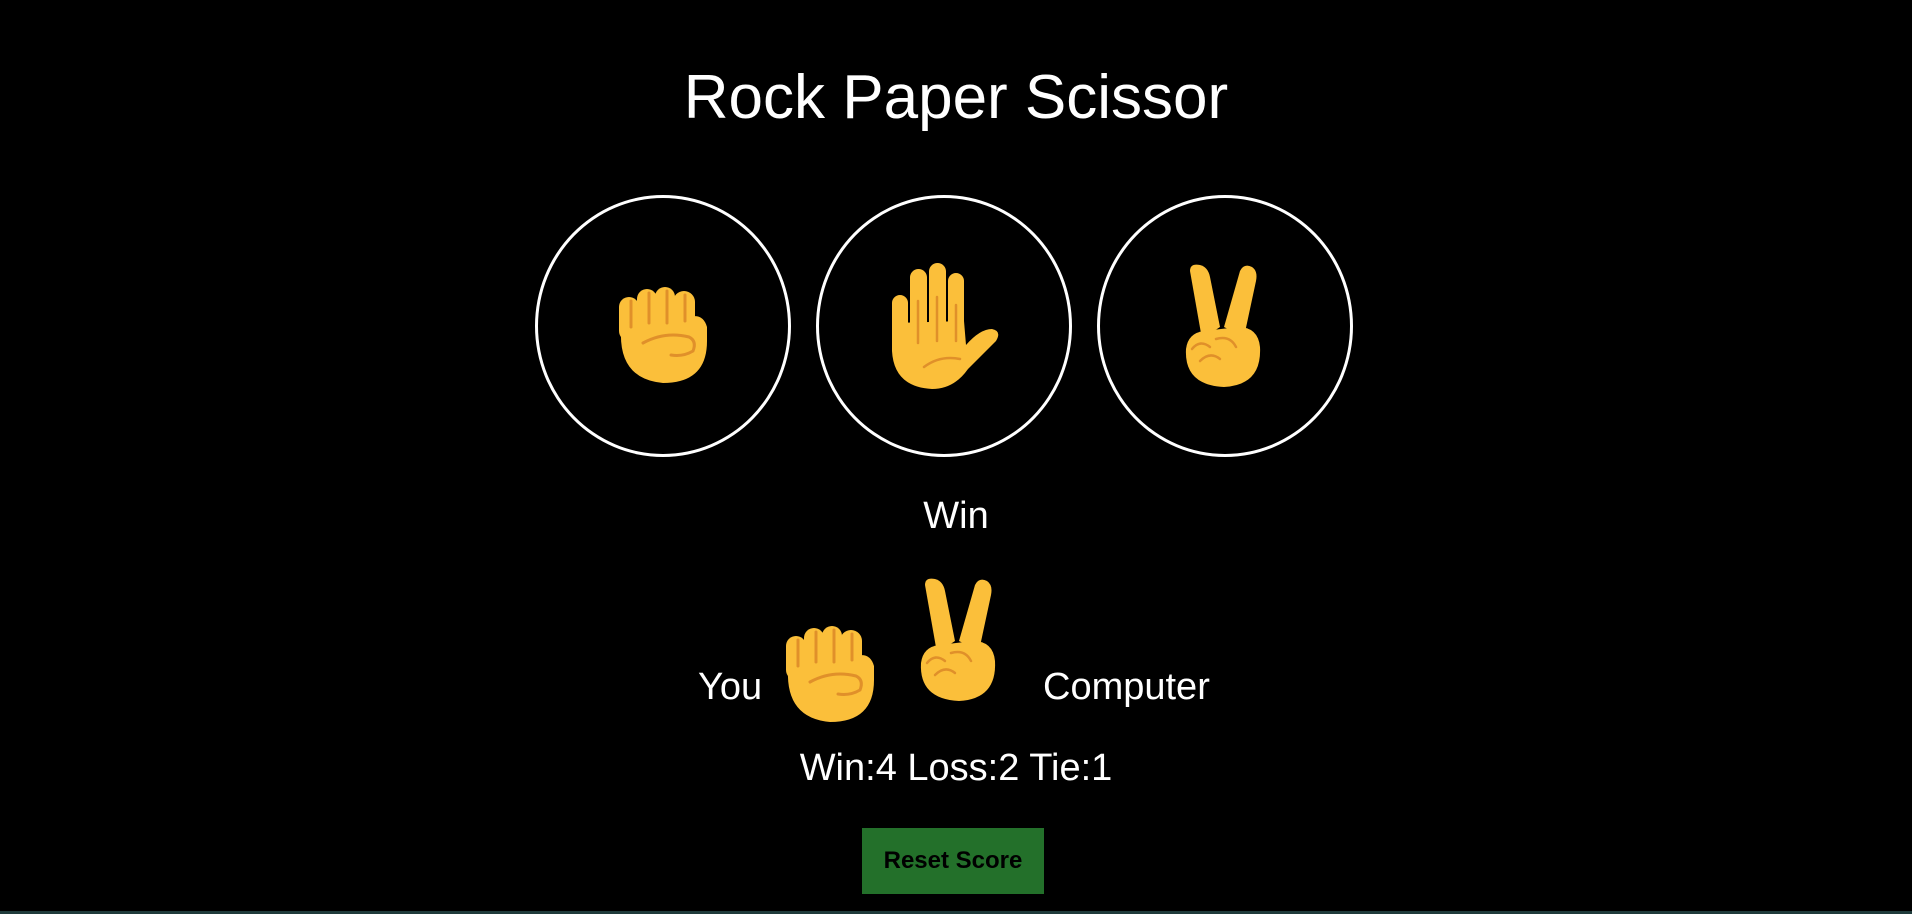  I want to click on round-result: Win, so click(956, 516).